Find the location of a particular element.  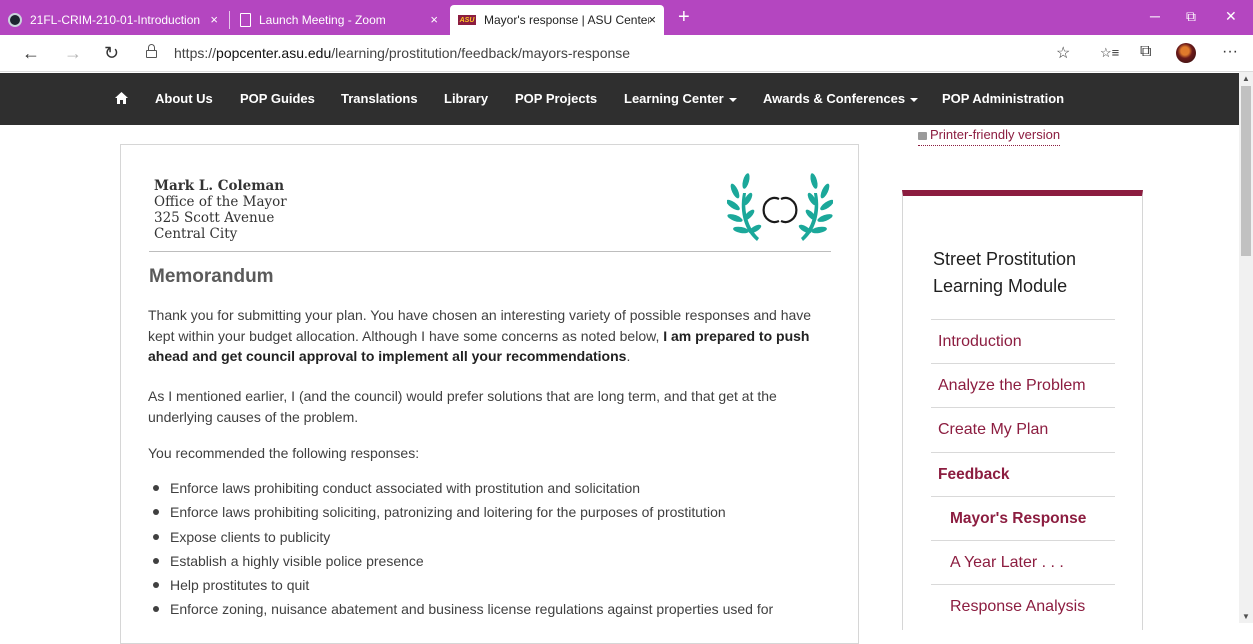

tab-zoom-meeting: Launch Meeting - Zoom × is located at coordinates (339, 20).